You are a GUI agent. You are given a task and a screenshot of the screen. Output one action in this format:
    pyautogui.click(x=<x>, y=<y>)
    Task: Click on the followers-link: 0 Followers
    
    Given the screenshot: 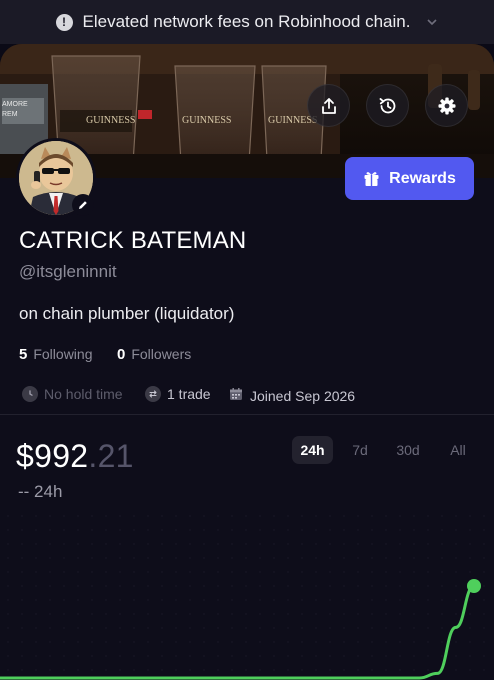 What is the action you would take?
    pyautogui.click(x=154, y=354)
    